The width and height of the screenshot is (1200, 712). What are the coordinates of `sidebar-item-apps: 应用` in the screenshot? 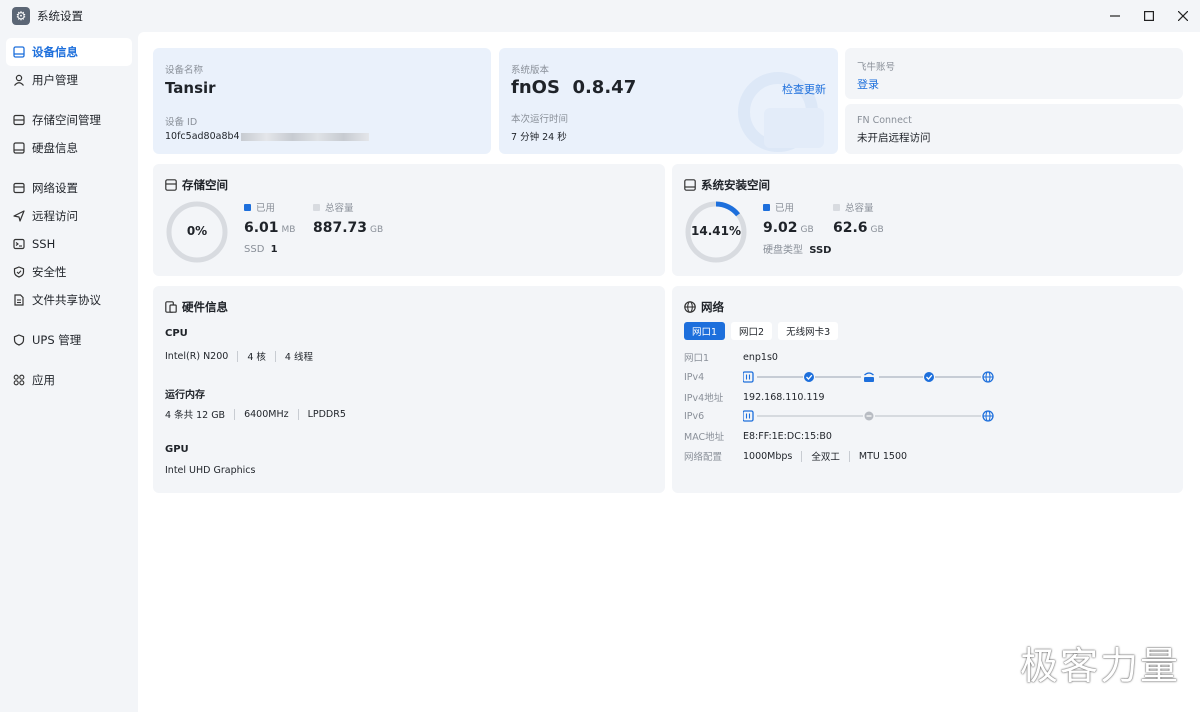 It's located at (69, 380).